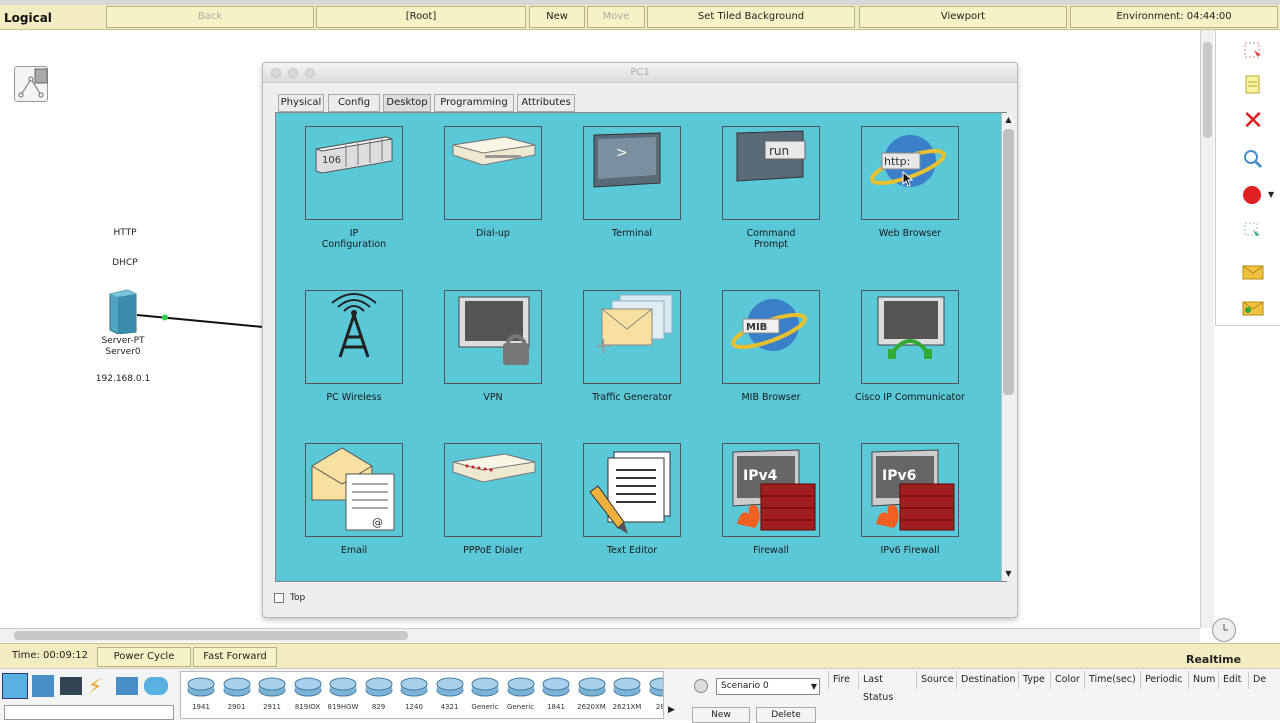  I want to click on device-item: 1941, so click(201, 696).